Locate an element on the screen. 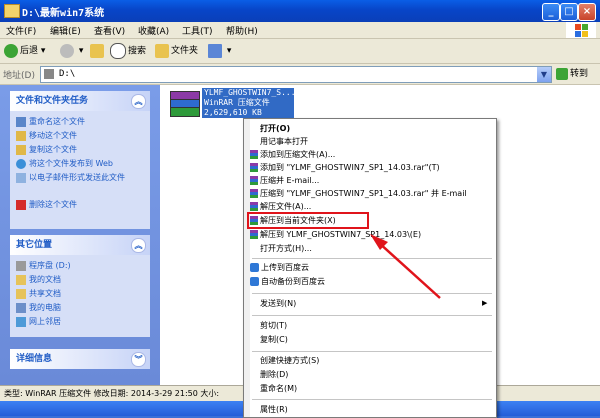 Image resolution: width=600 pixels, height=418 pixels. menu-favorites: 收藏(A) is located at coordinates (153, 30).